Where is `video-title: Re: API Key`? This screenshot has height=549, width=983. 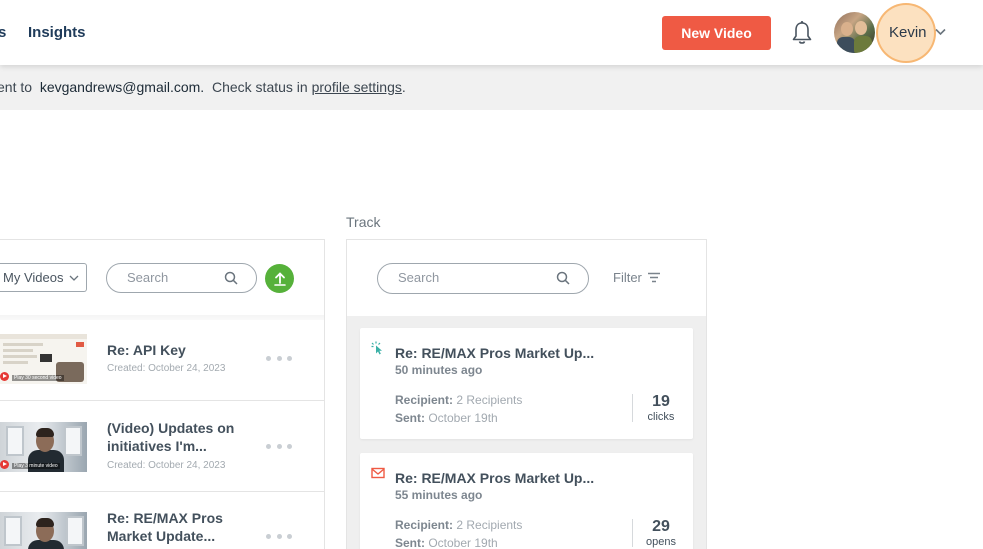 video-title: Re: API Key is located at coordinates (146, 350).